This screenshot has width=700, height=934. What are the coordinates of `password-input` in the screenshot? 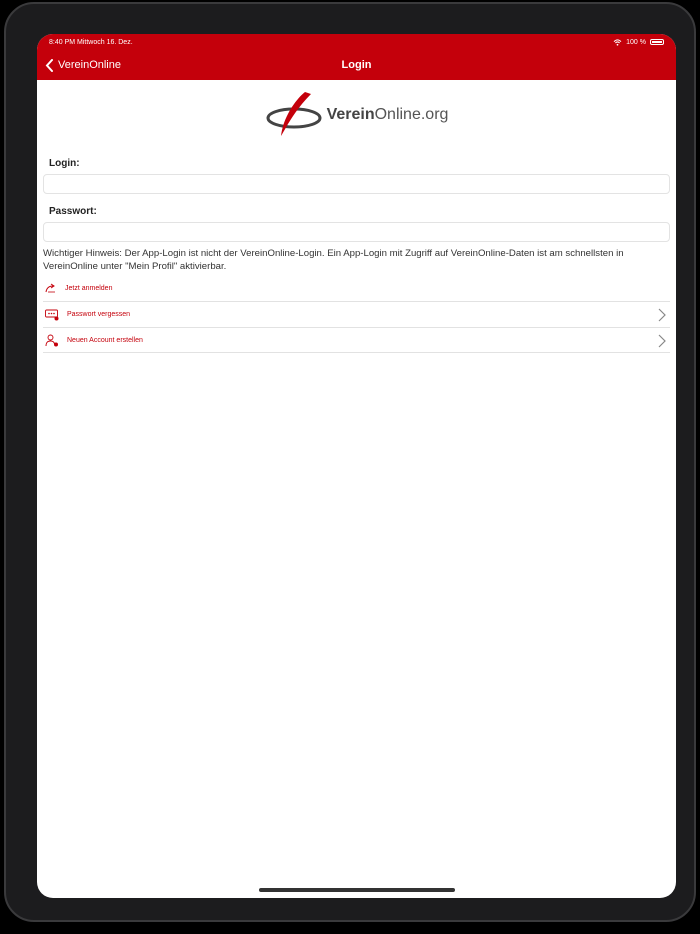 It's located at (356, 232).